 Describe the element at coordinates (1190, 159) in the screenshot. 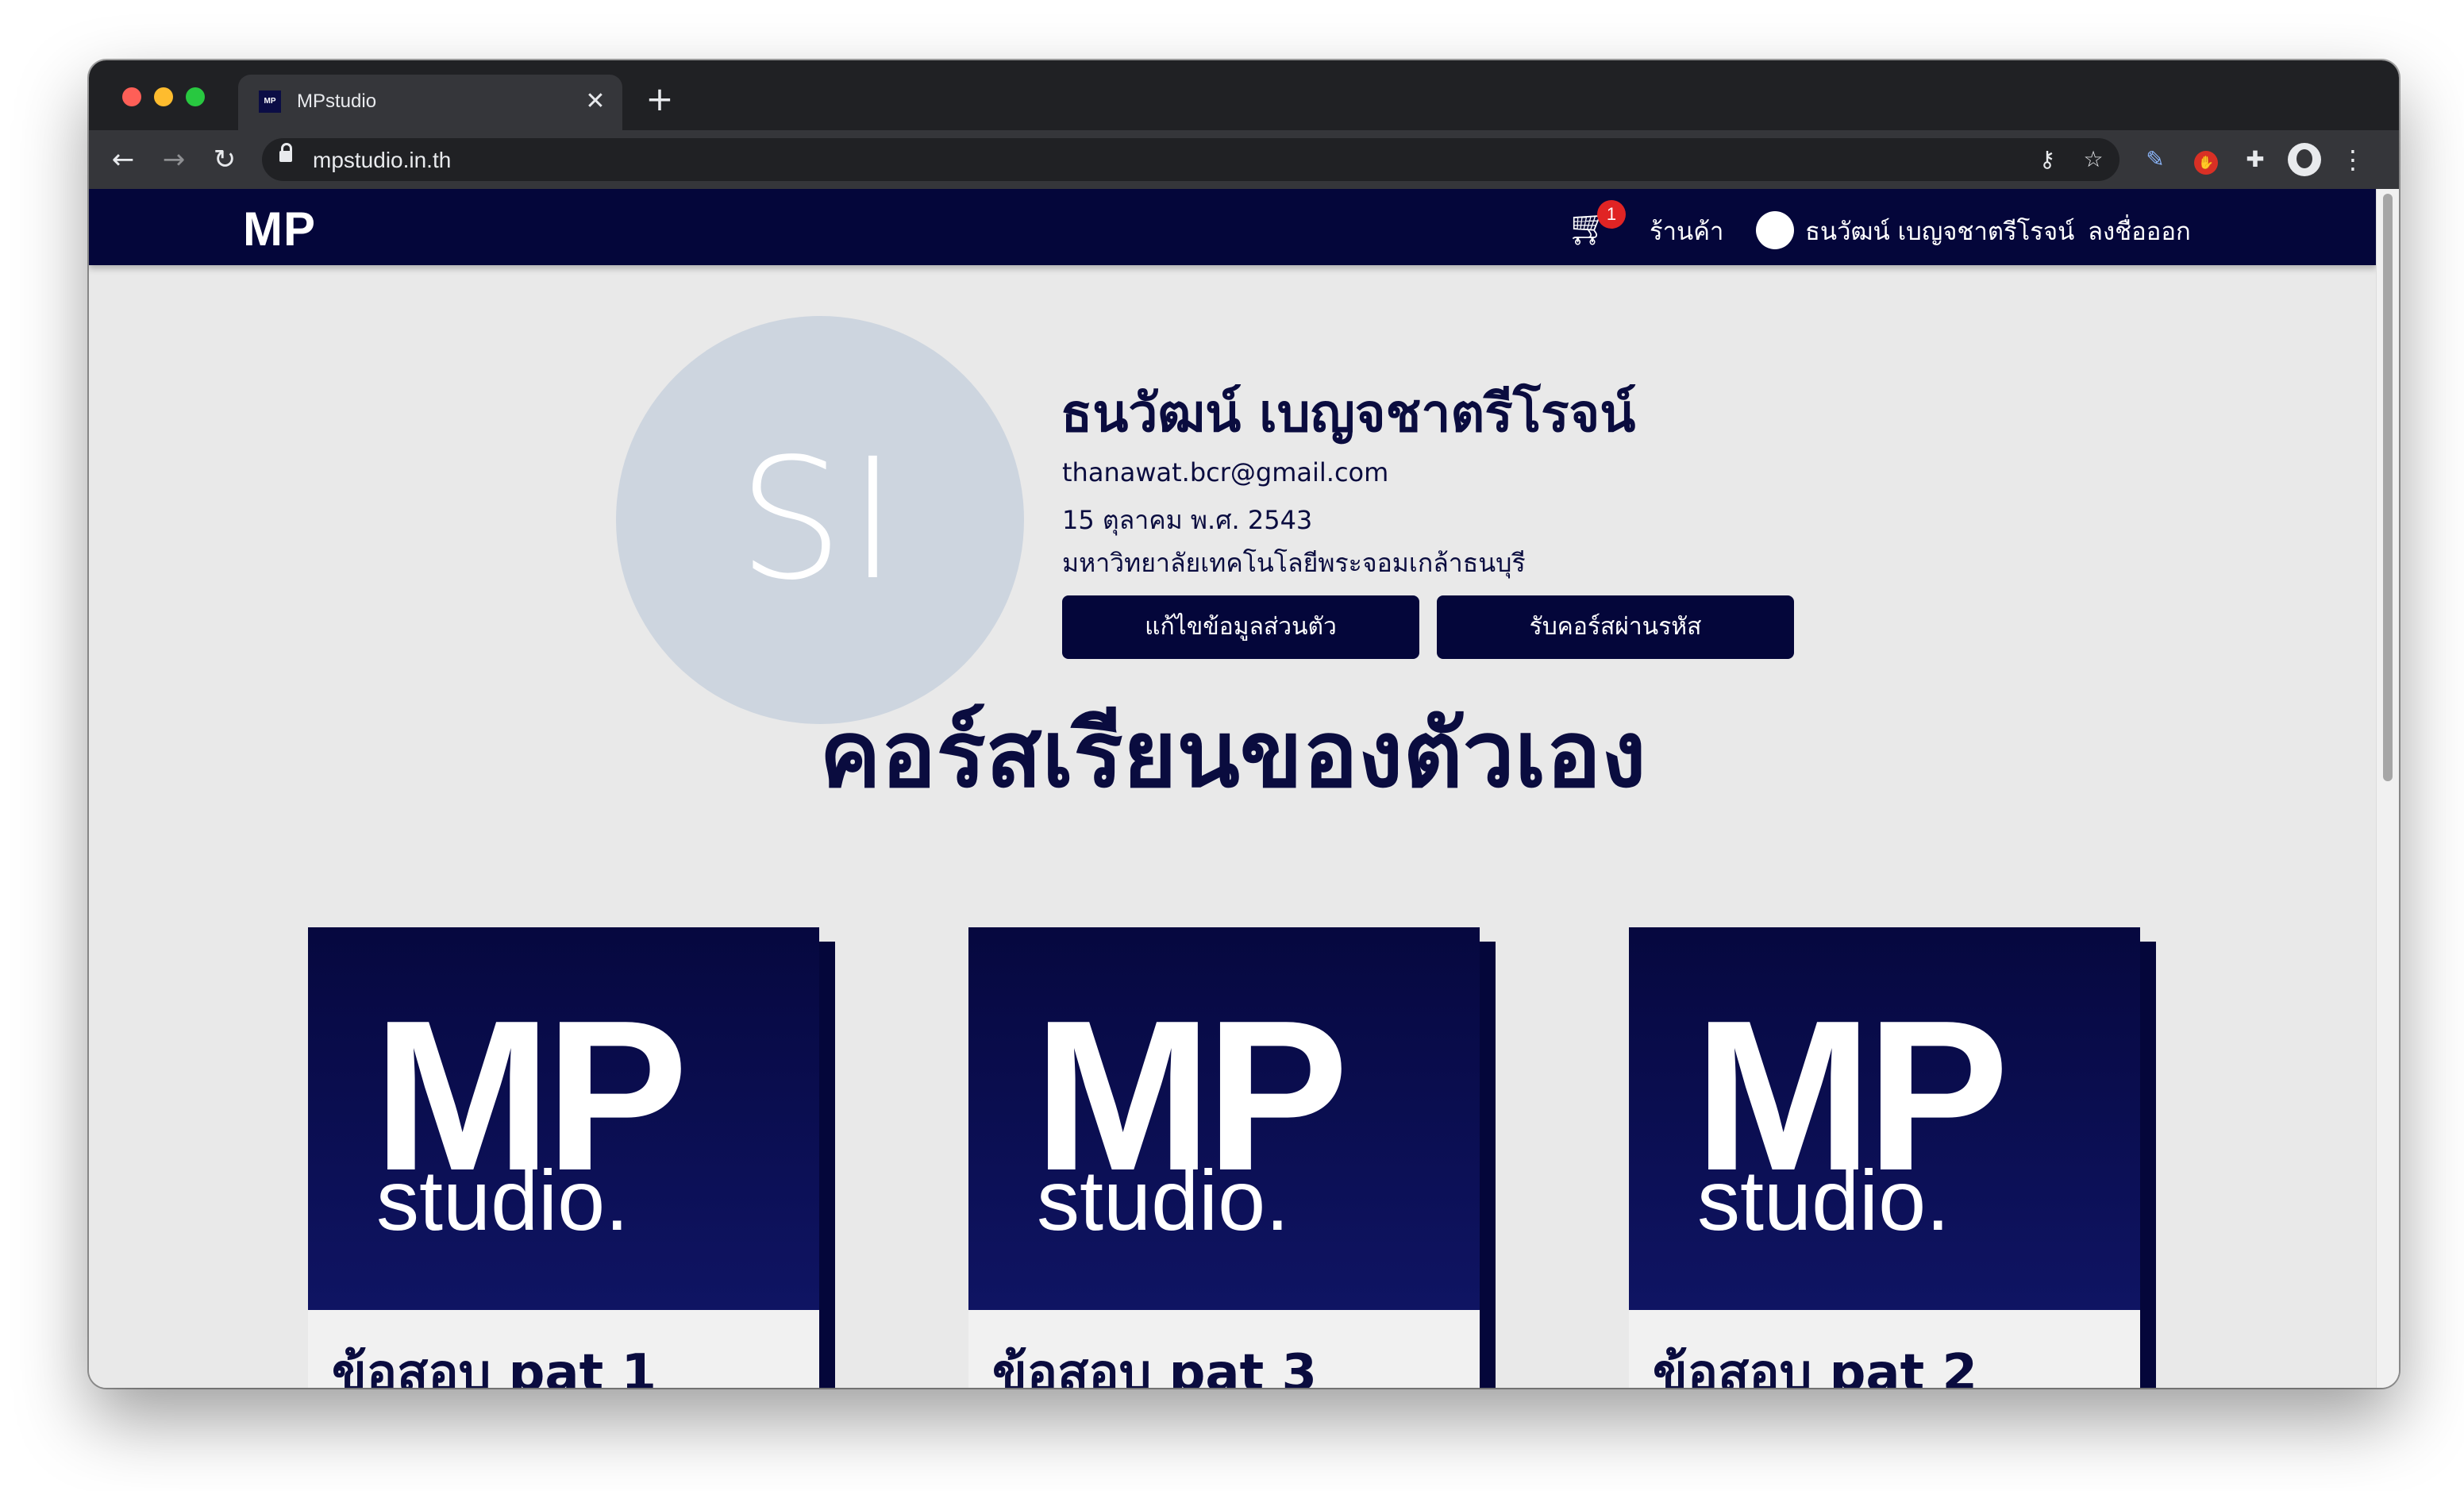

I see `address-bar: mpstudio.in.th ⚷ ☆` at that location.